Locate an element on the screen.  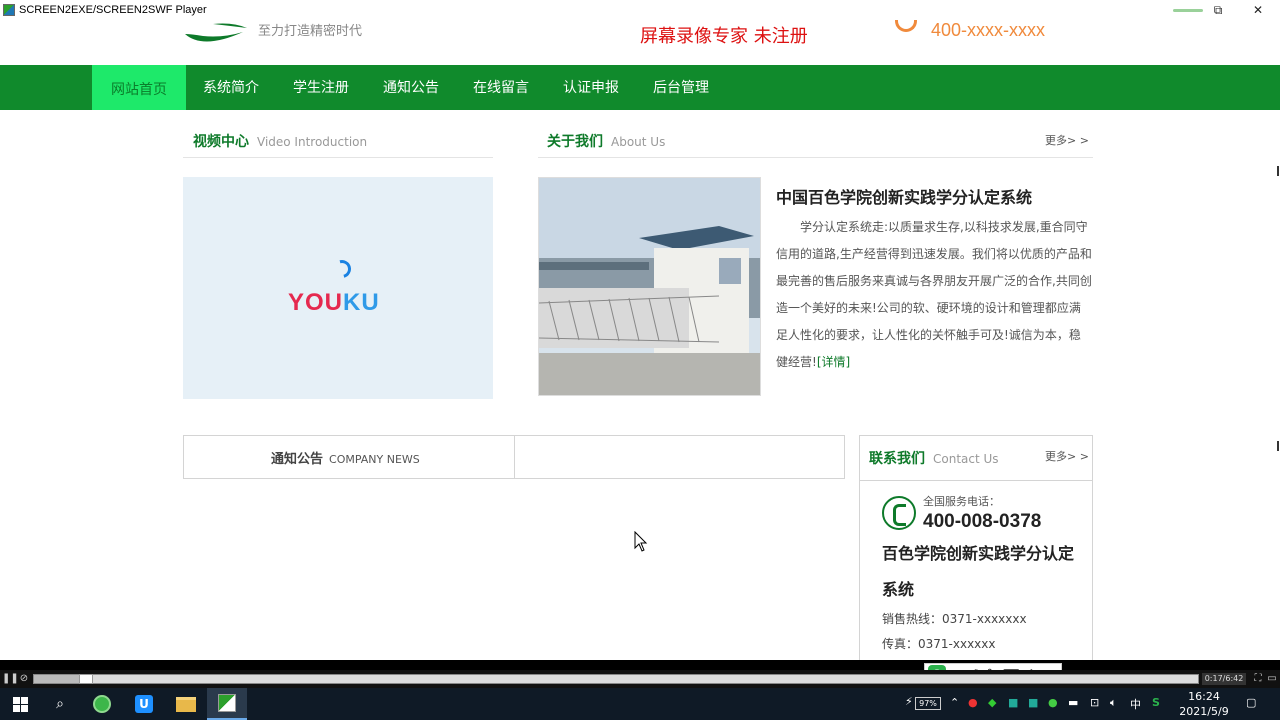
seek-thumb is located at coordinates (86, 679).